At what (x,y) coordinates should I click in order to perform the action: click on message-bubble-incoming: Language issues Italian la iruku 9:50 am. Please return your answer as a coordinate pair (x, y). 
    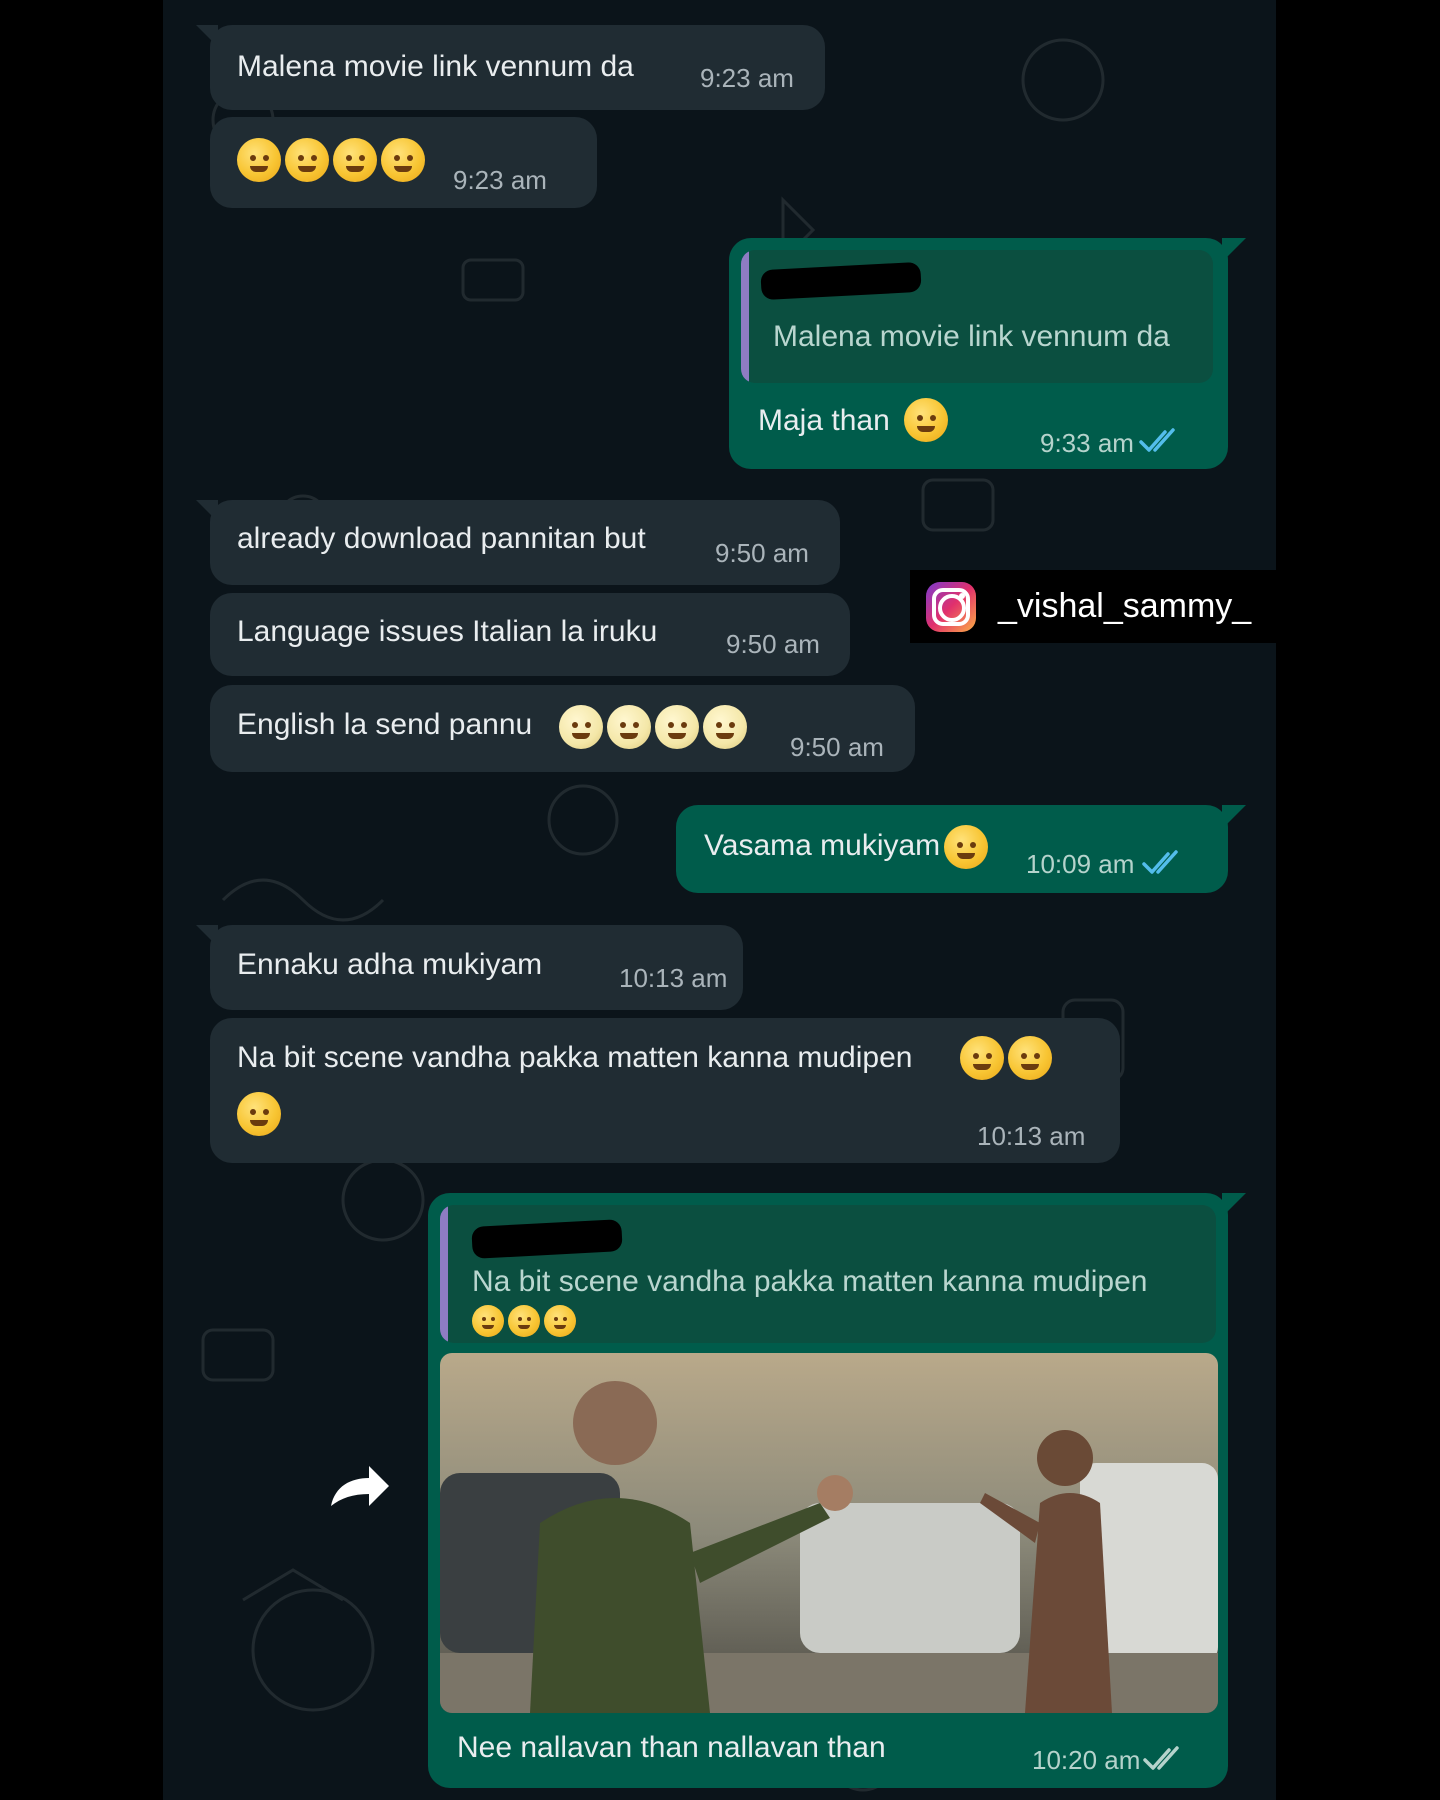
    Looking at the image, I should click on (530, 634).